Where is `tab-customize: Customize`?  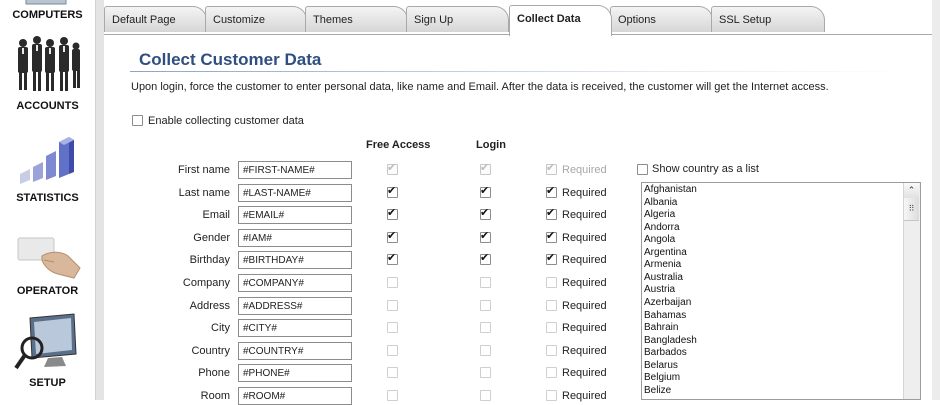
tab-customize: Customize is located at coordinates (256, 19).